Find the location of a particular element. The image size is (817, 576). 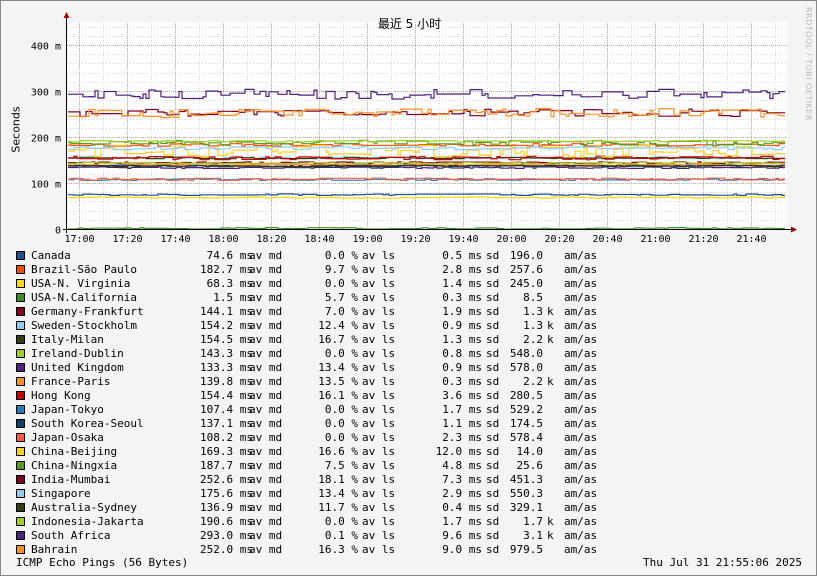

legend-loss: 16.1 % is located at coordinates (338, 395).